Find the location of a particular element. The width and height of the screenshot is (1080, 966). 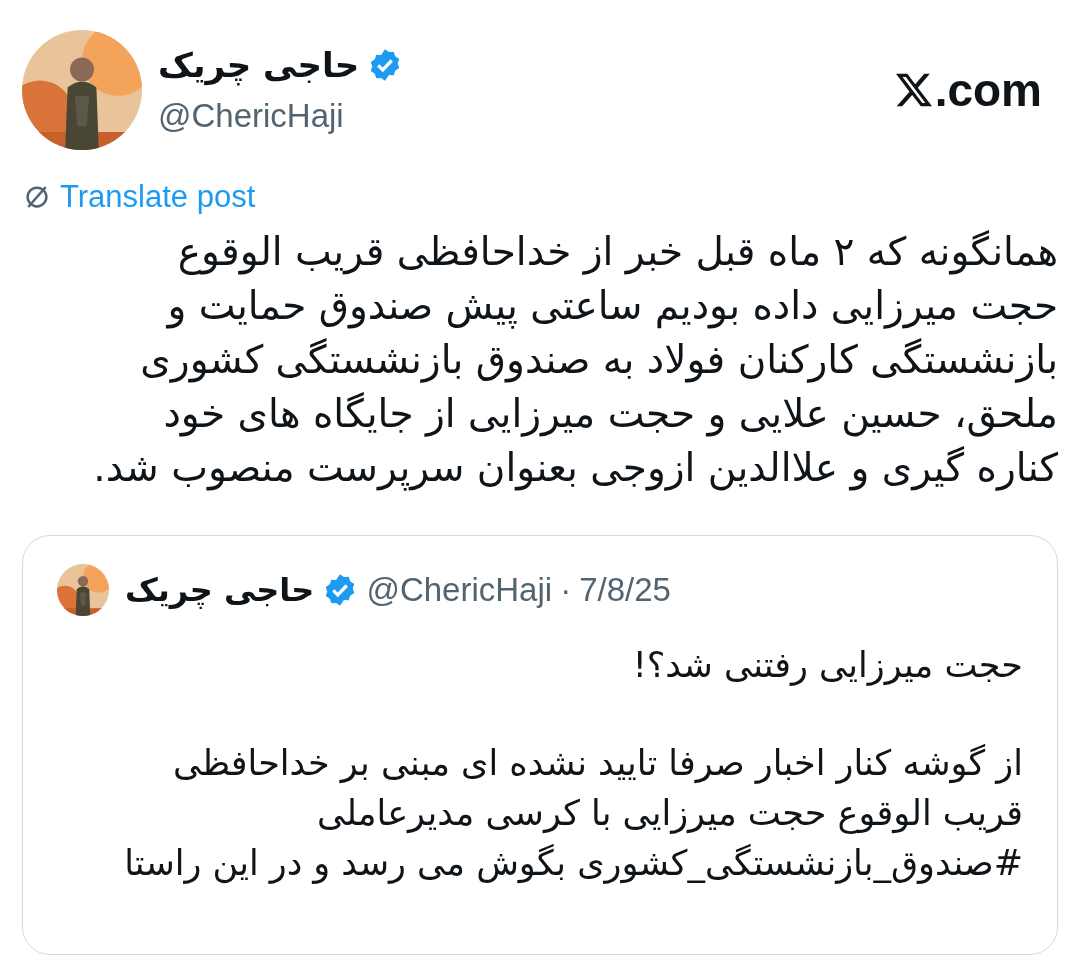

post-date: 7/8/25 is located at coordinates (625, 589).